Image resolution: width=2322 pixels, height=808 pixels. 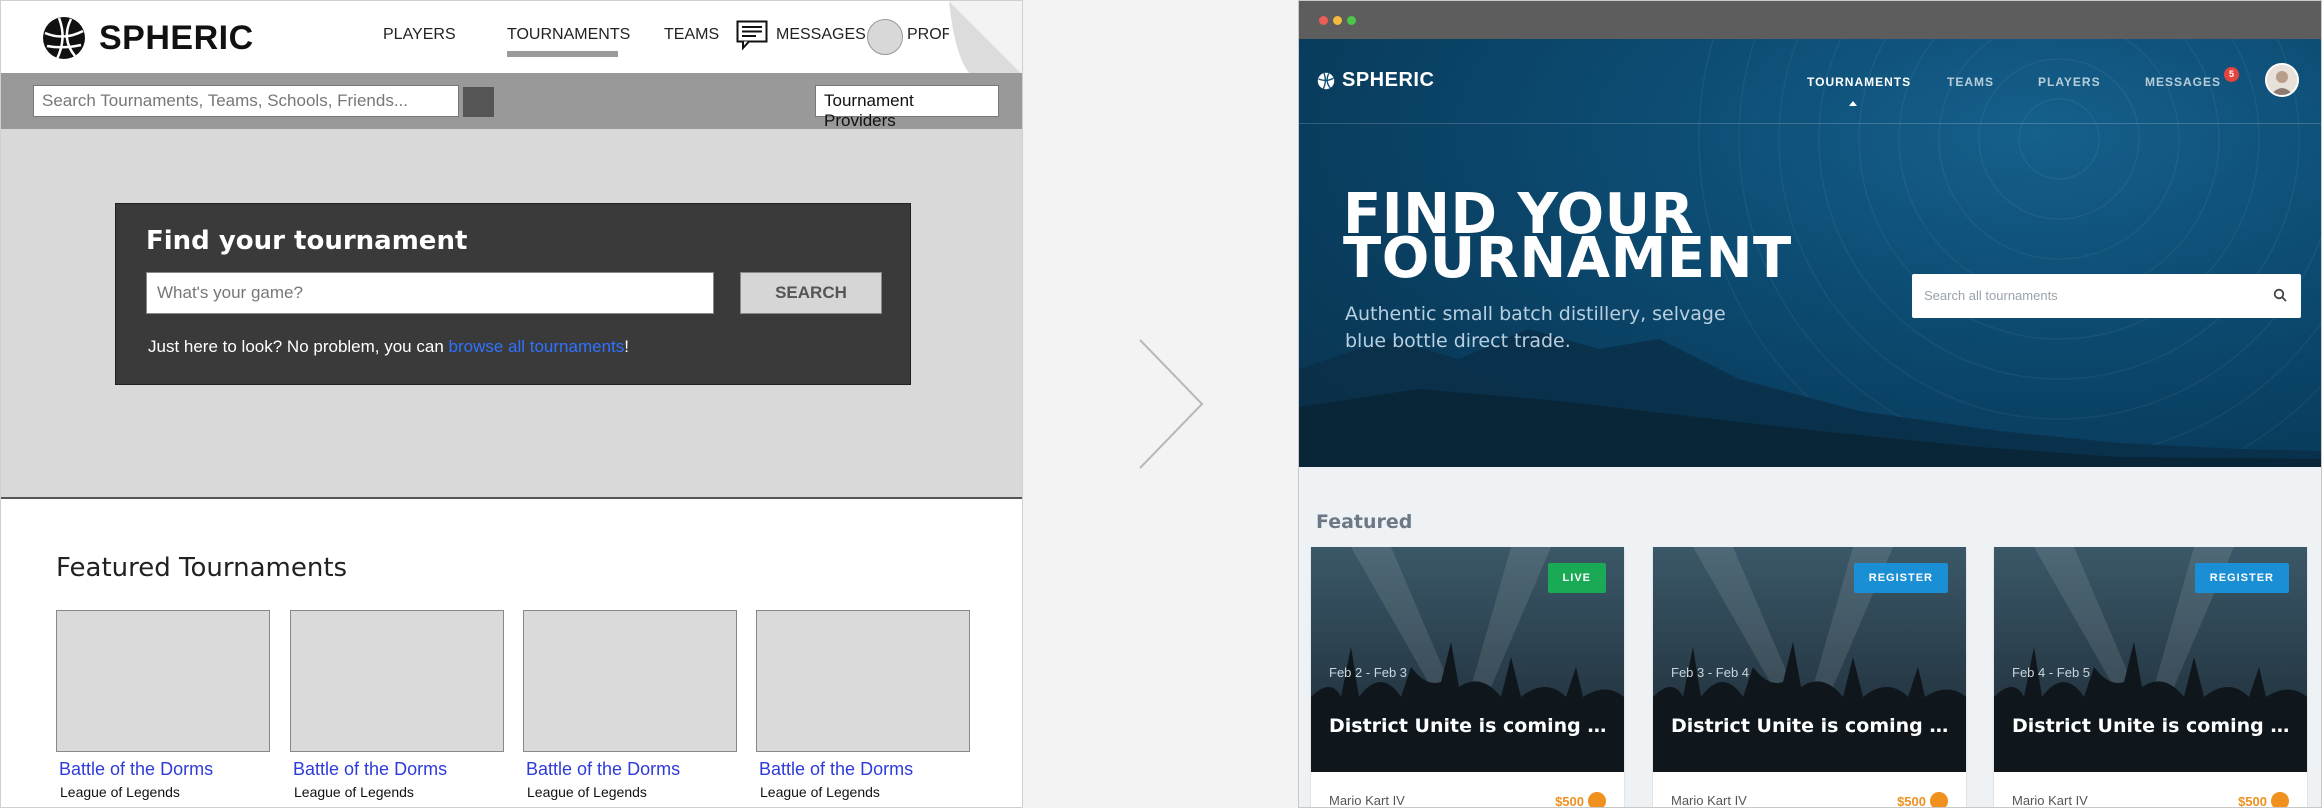 What do you see at coordinates (1810, 123) in the screenshot?
I see `nav-divider` at bounding box center [1810, 123].